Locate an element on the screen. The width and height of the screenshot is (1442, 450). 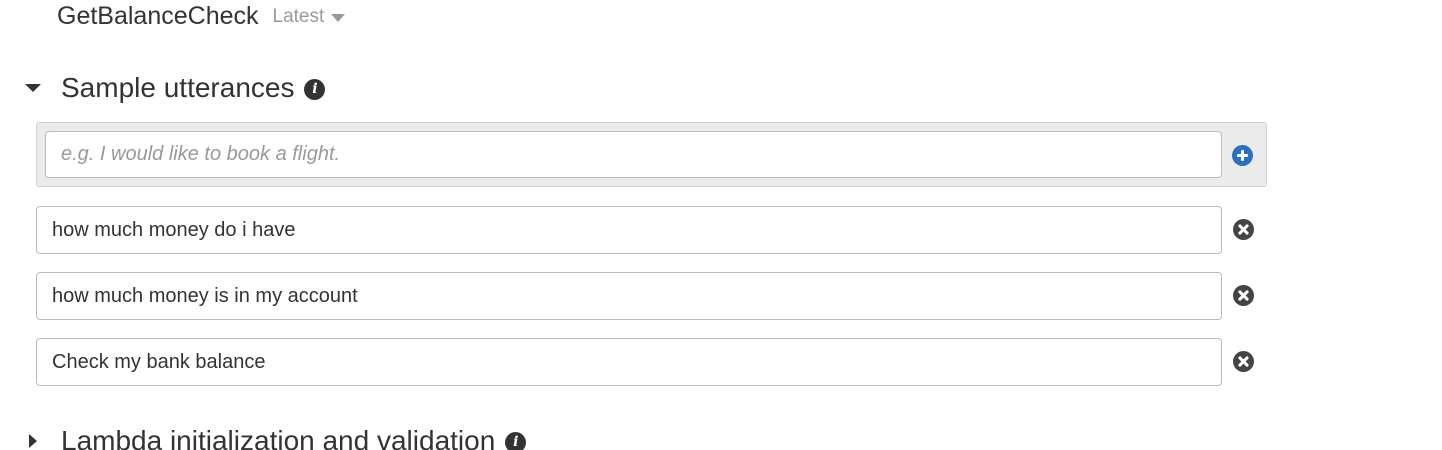
expand-toggle is located at coordinates (33, 441).